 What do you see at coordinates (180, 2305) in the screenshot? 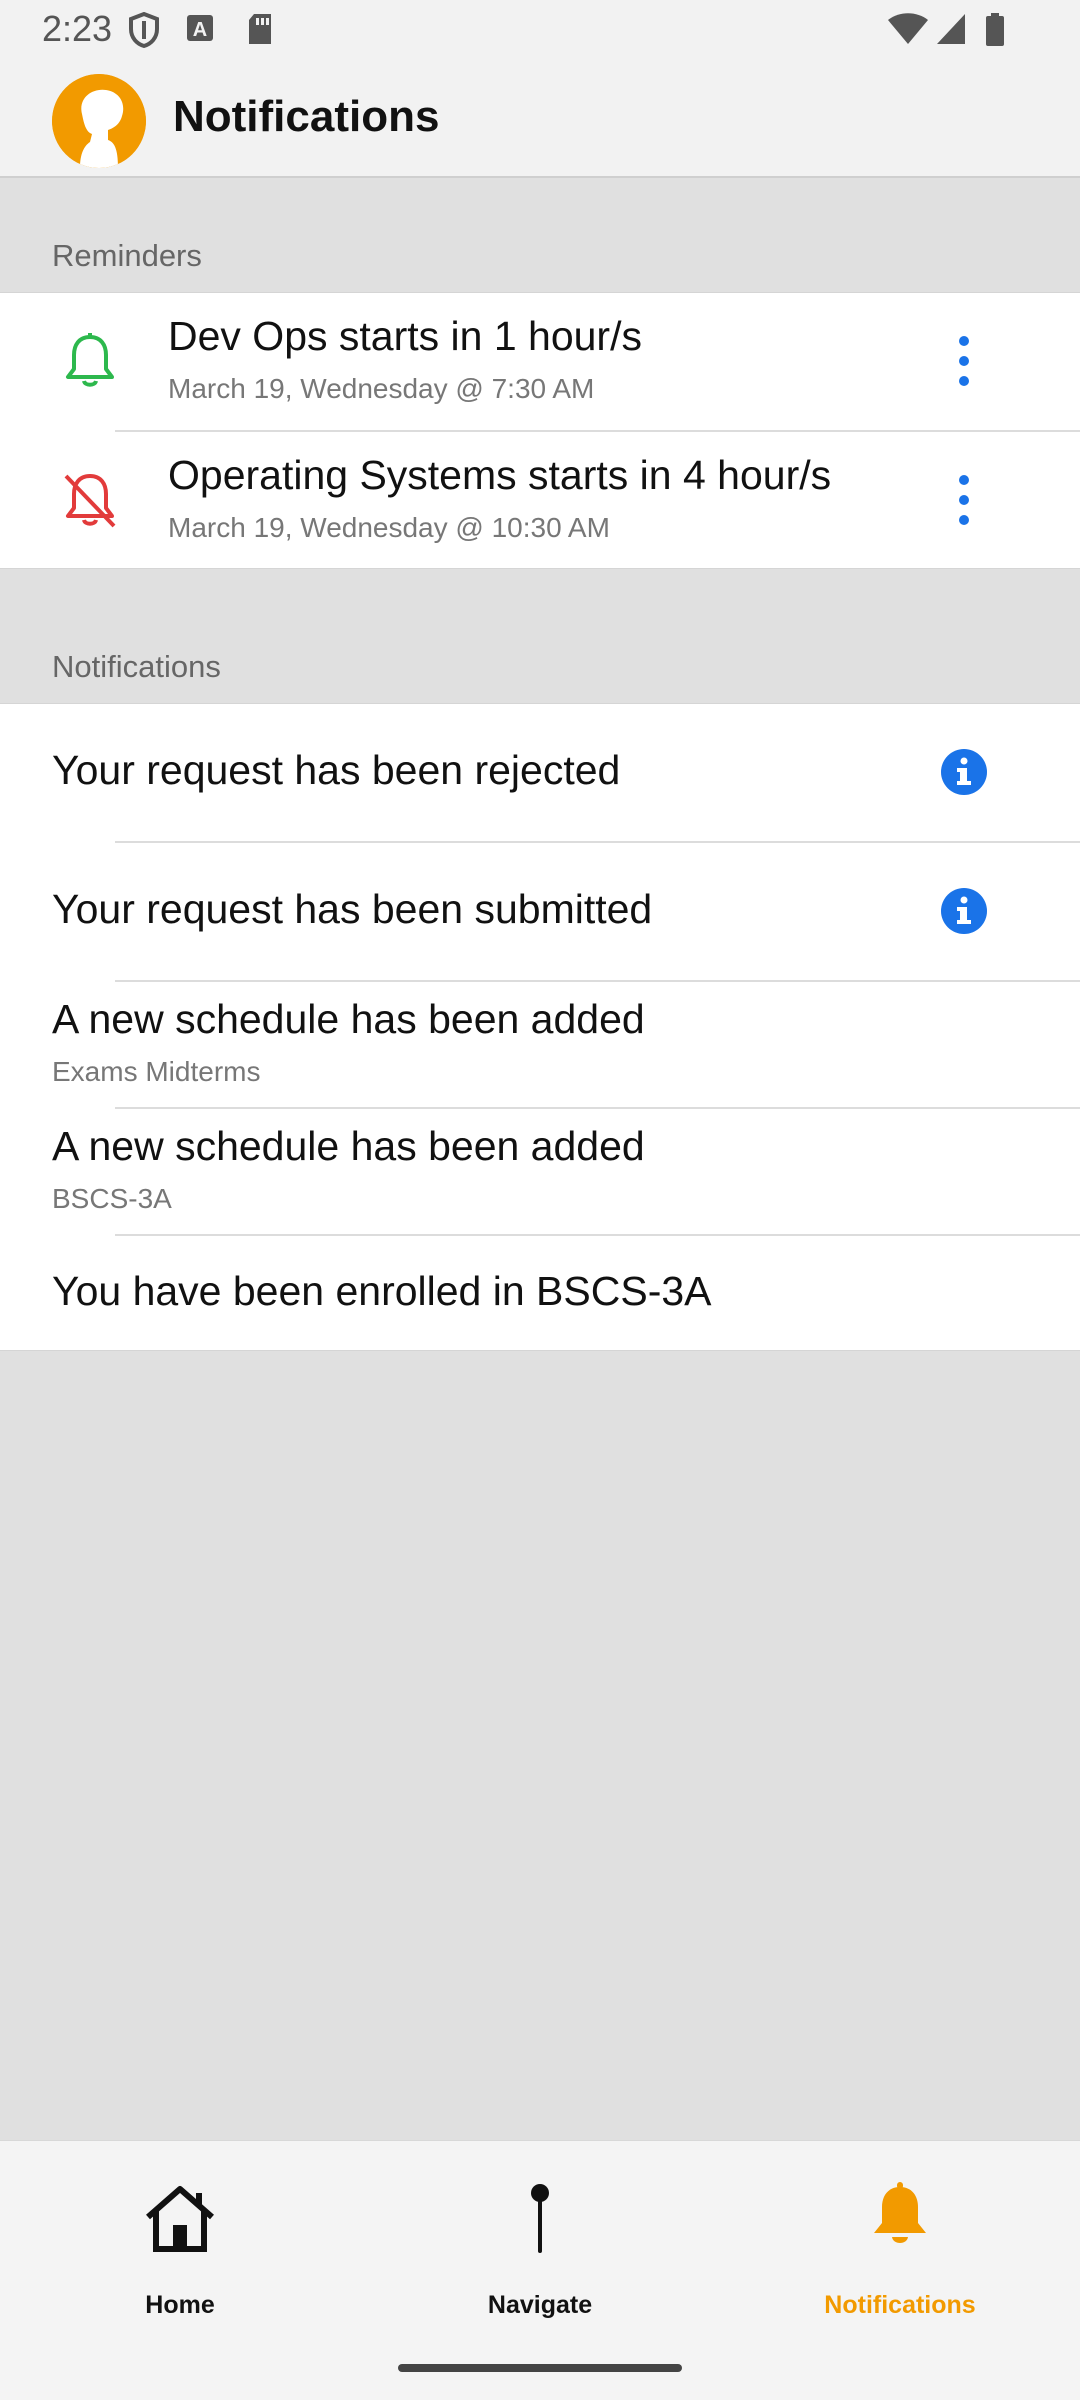
I see `nav-home-label: Home` at bounding box center [180, 2305].